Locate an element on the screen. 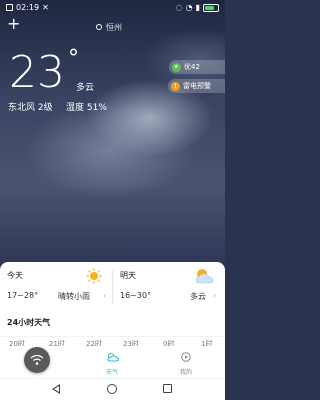 Image resolution: width=320 pixels, height=400 pixels. daily-forecast-card: 今天 17~28° 晴转小雨 › 明天 16~30° 多云 › is located at coordinates (112, 286).